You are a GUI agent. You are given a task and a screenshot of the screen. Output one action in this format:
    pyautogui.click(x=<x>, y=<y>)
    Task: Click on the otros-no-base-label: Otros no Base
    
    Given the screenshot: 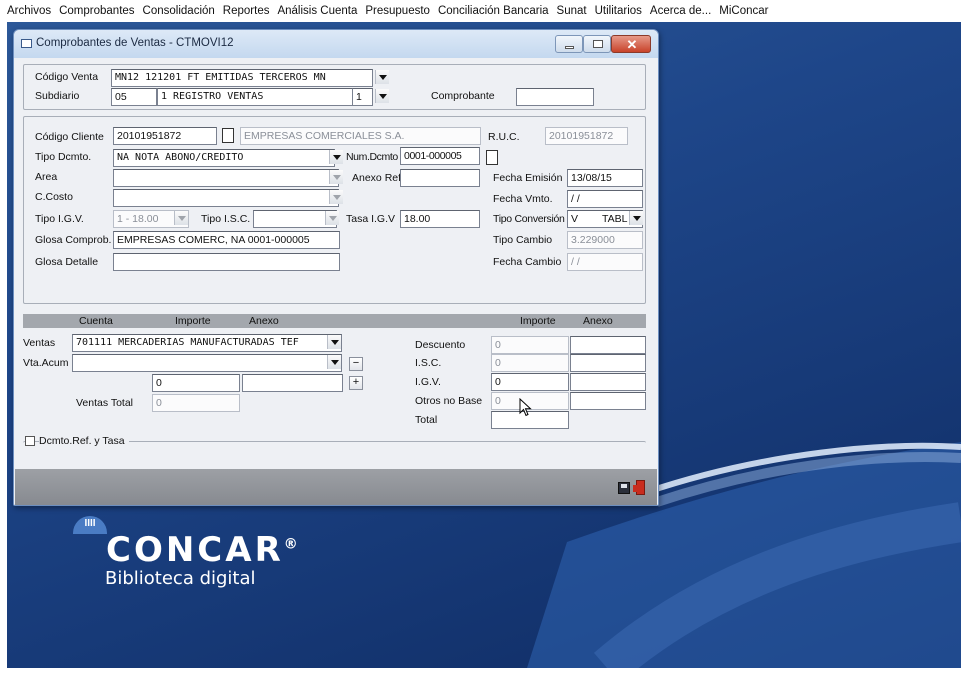 What is the action you would take?
    pyautogui.click(x=449, y=401)
    